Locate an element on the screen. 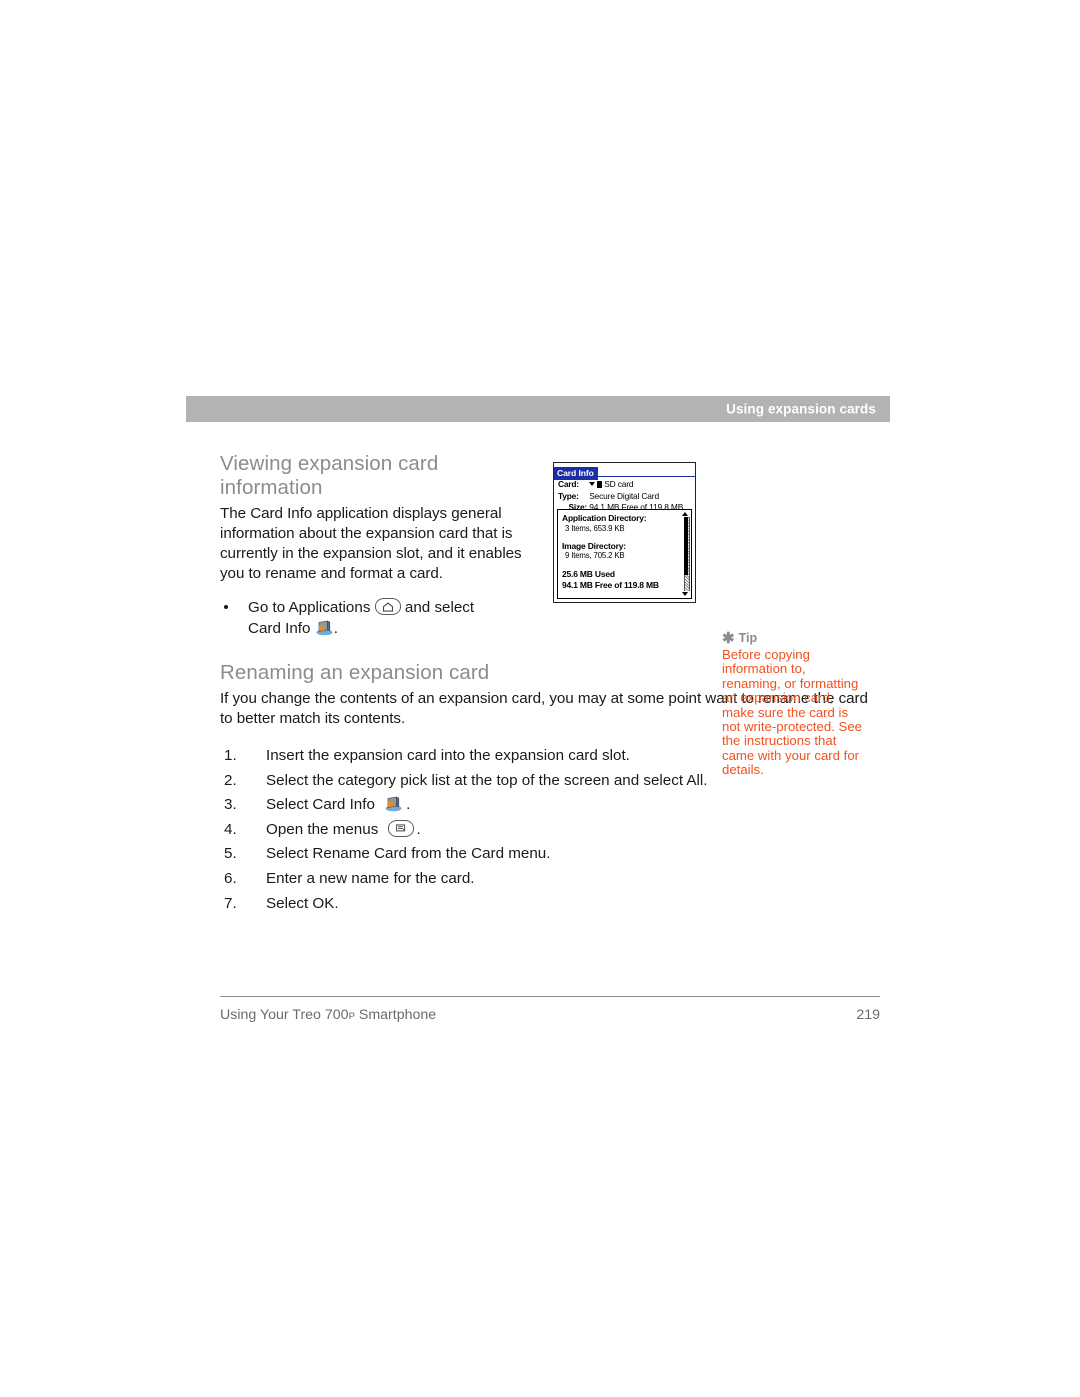  running-header-title: Using expansion cards is located at coordinates (801, 409).